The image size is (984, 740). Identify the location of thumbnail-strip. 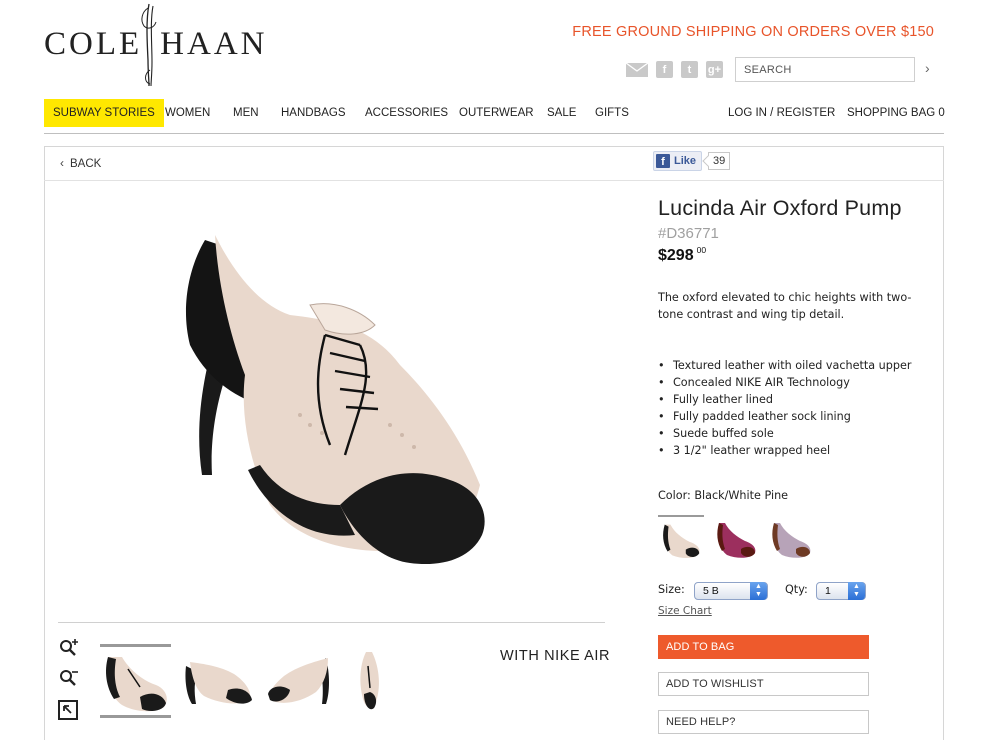
(260, 681).